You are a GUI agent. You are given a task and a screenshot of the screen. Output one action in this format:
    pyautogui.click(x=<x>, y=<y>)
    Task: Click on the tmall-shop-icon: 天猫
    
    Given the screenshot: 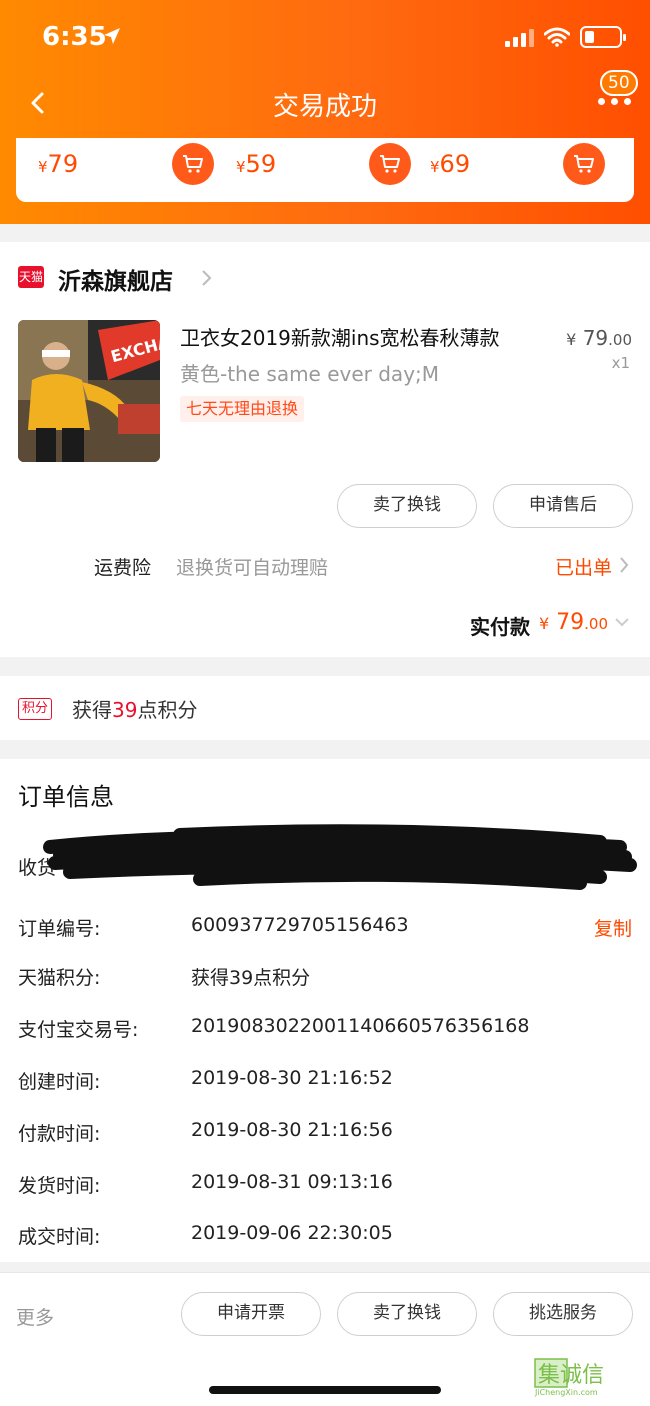 What is the action you would take?
    pyautogui.click(x=31, y=277)
    